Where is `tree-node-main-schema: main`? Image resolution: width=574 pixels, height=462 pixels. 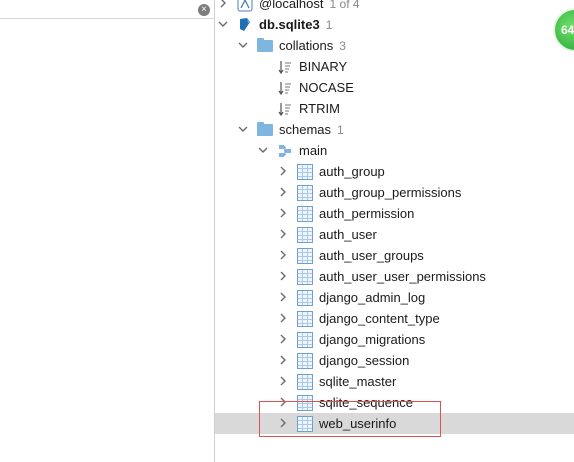 tree-node-main-schema: main is located at coordinates (394, 150).